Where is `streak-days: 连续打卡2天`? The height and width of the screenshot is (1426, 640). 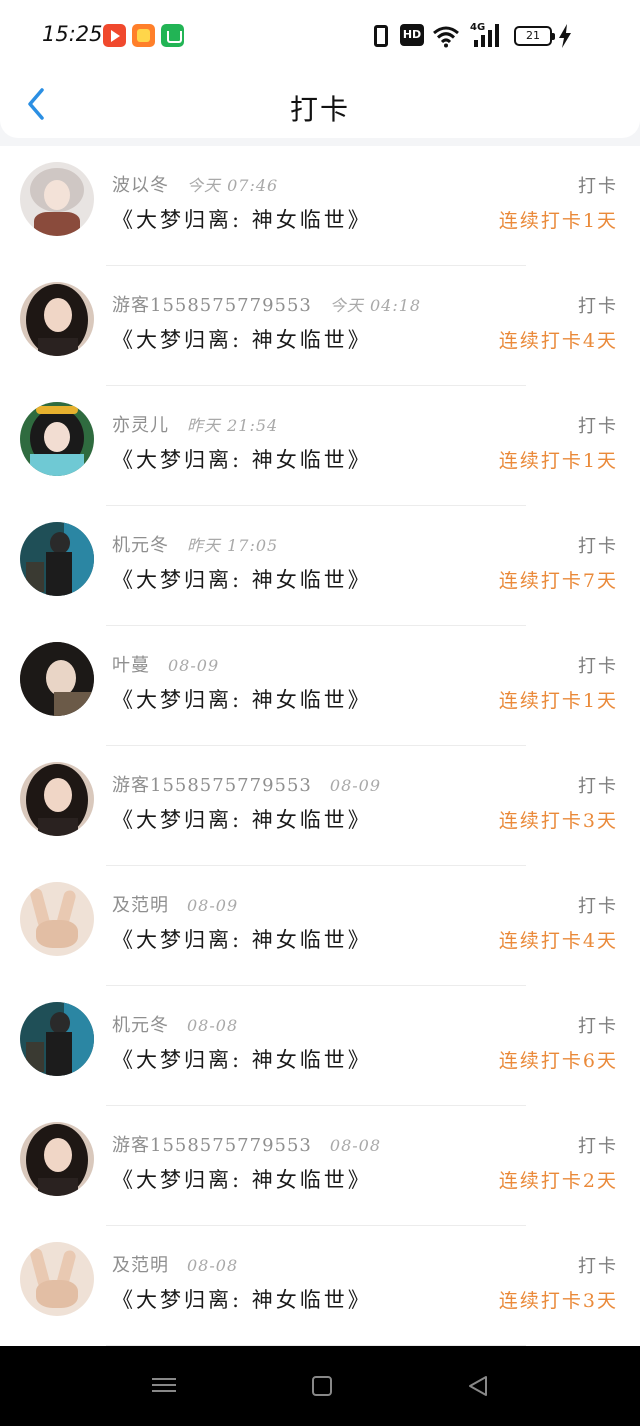
streak-days: 连续打卡2天 is located at coordinates (558, 1181).